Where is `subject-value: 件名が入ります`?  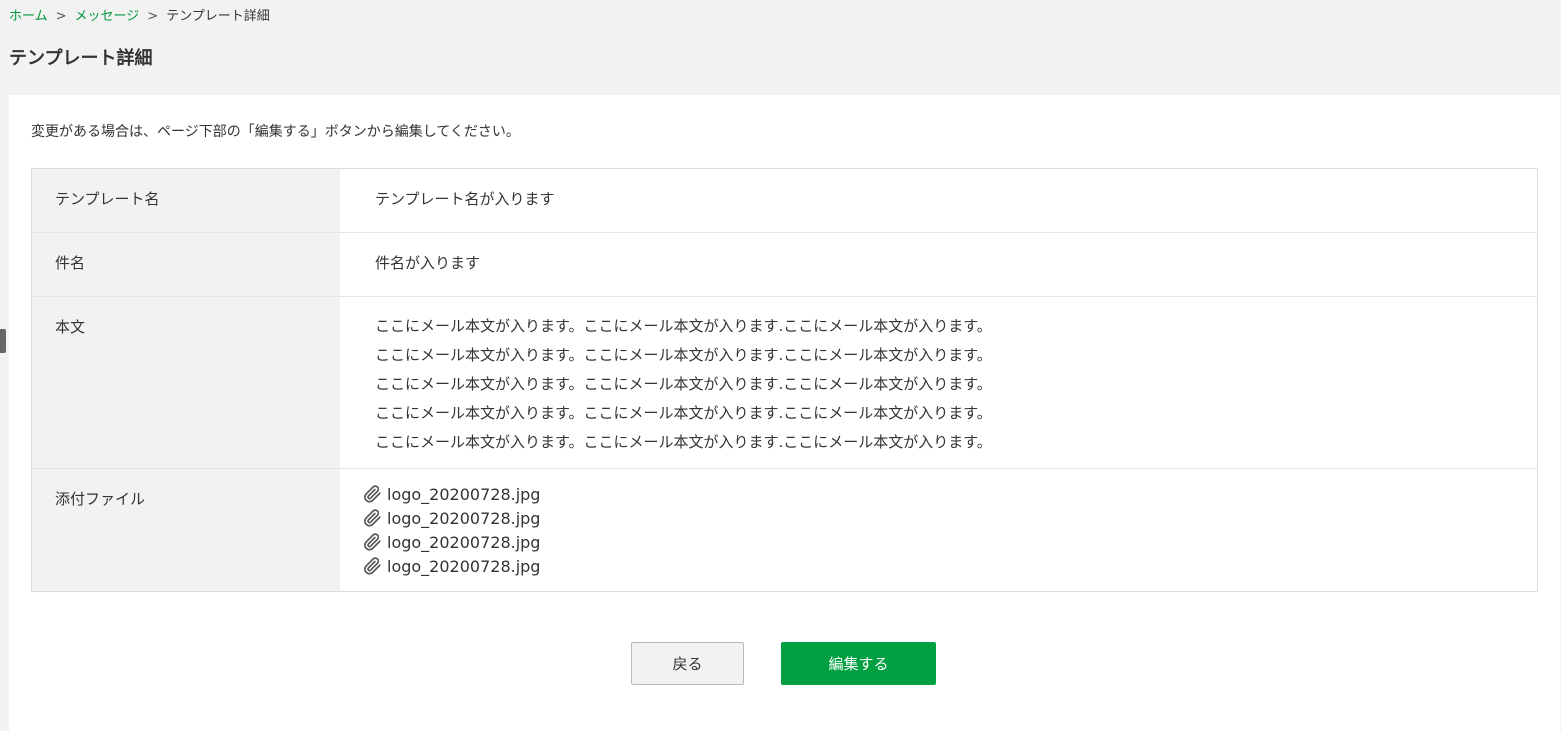
subject-value: 件名が入ります is located at coordinates (428, 263).